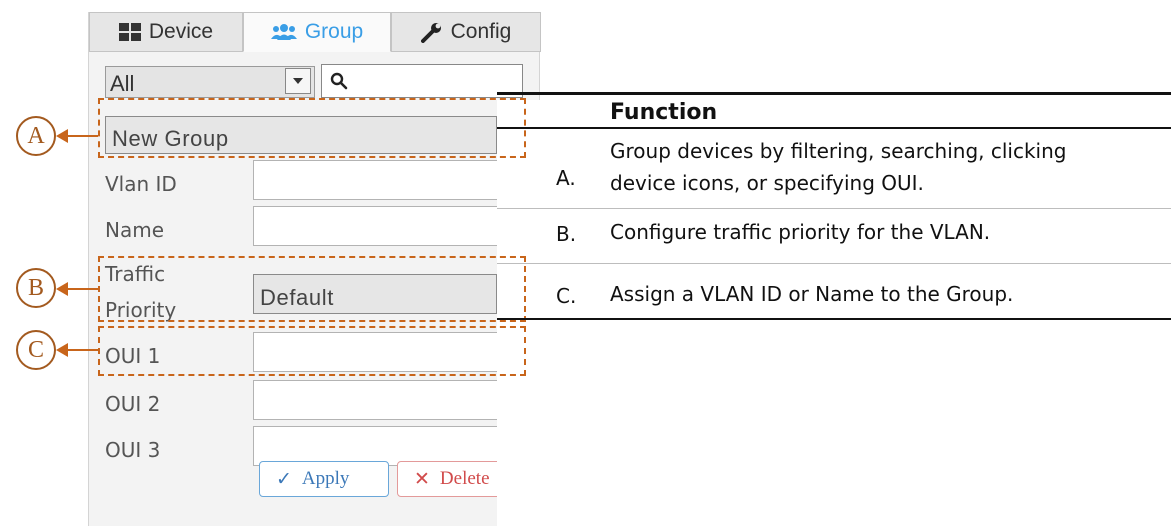 Image resolution: width=1171 pixels, height=526 pixels. Describe the element at coordinates (36, 288) in the screenshot. I see `callout-b: B` at that location.